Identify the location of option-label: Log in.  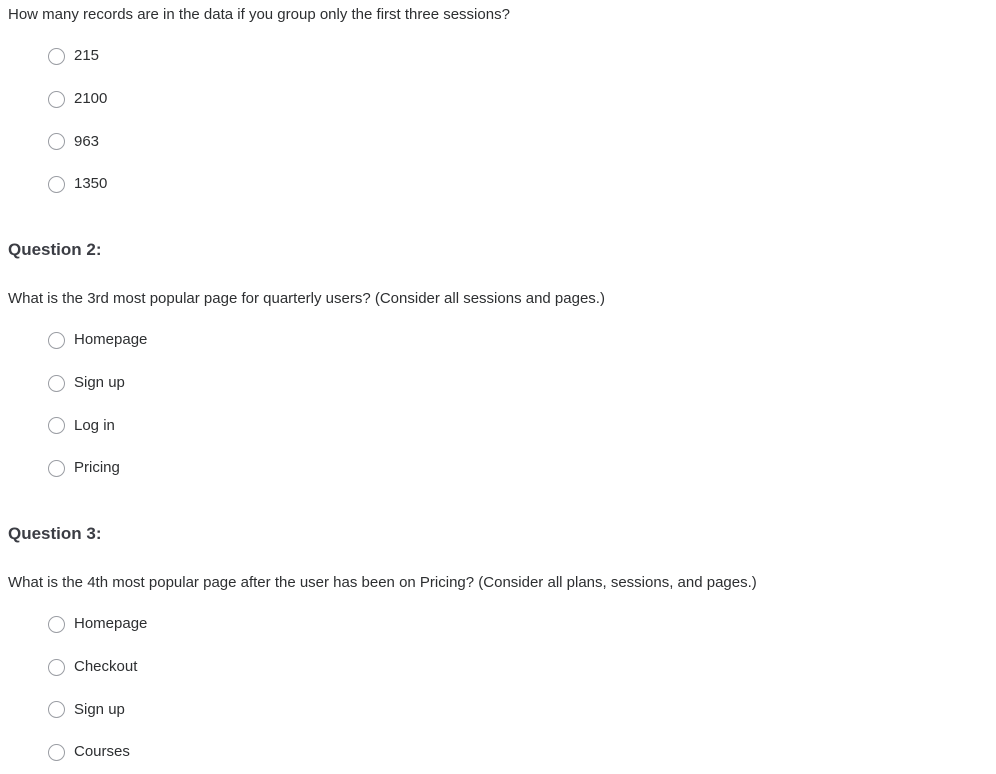
(94, 425).